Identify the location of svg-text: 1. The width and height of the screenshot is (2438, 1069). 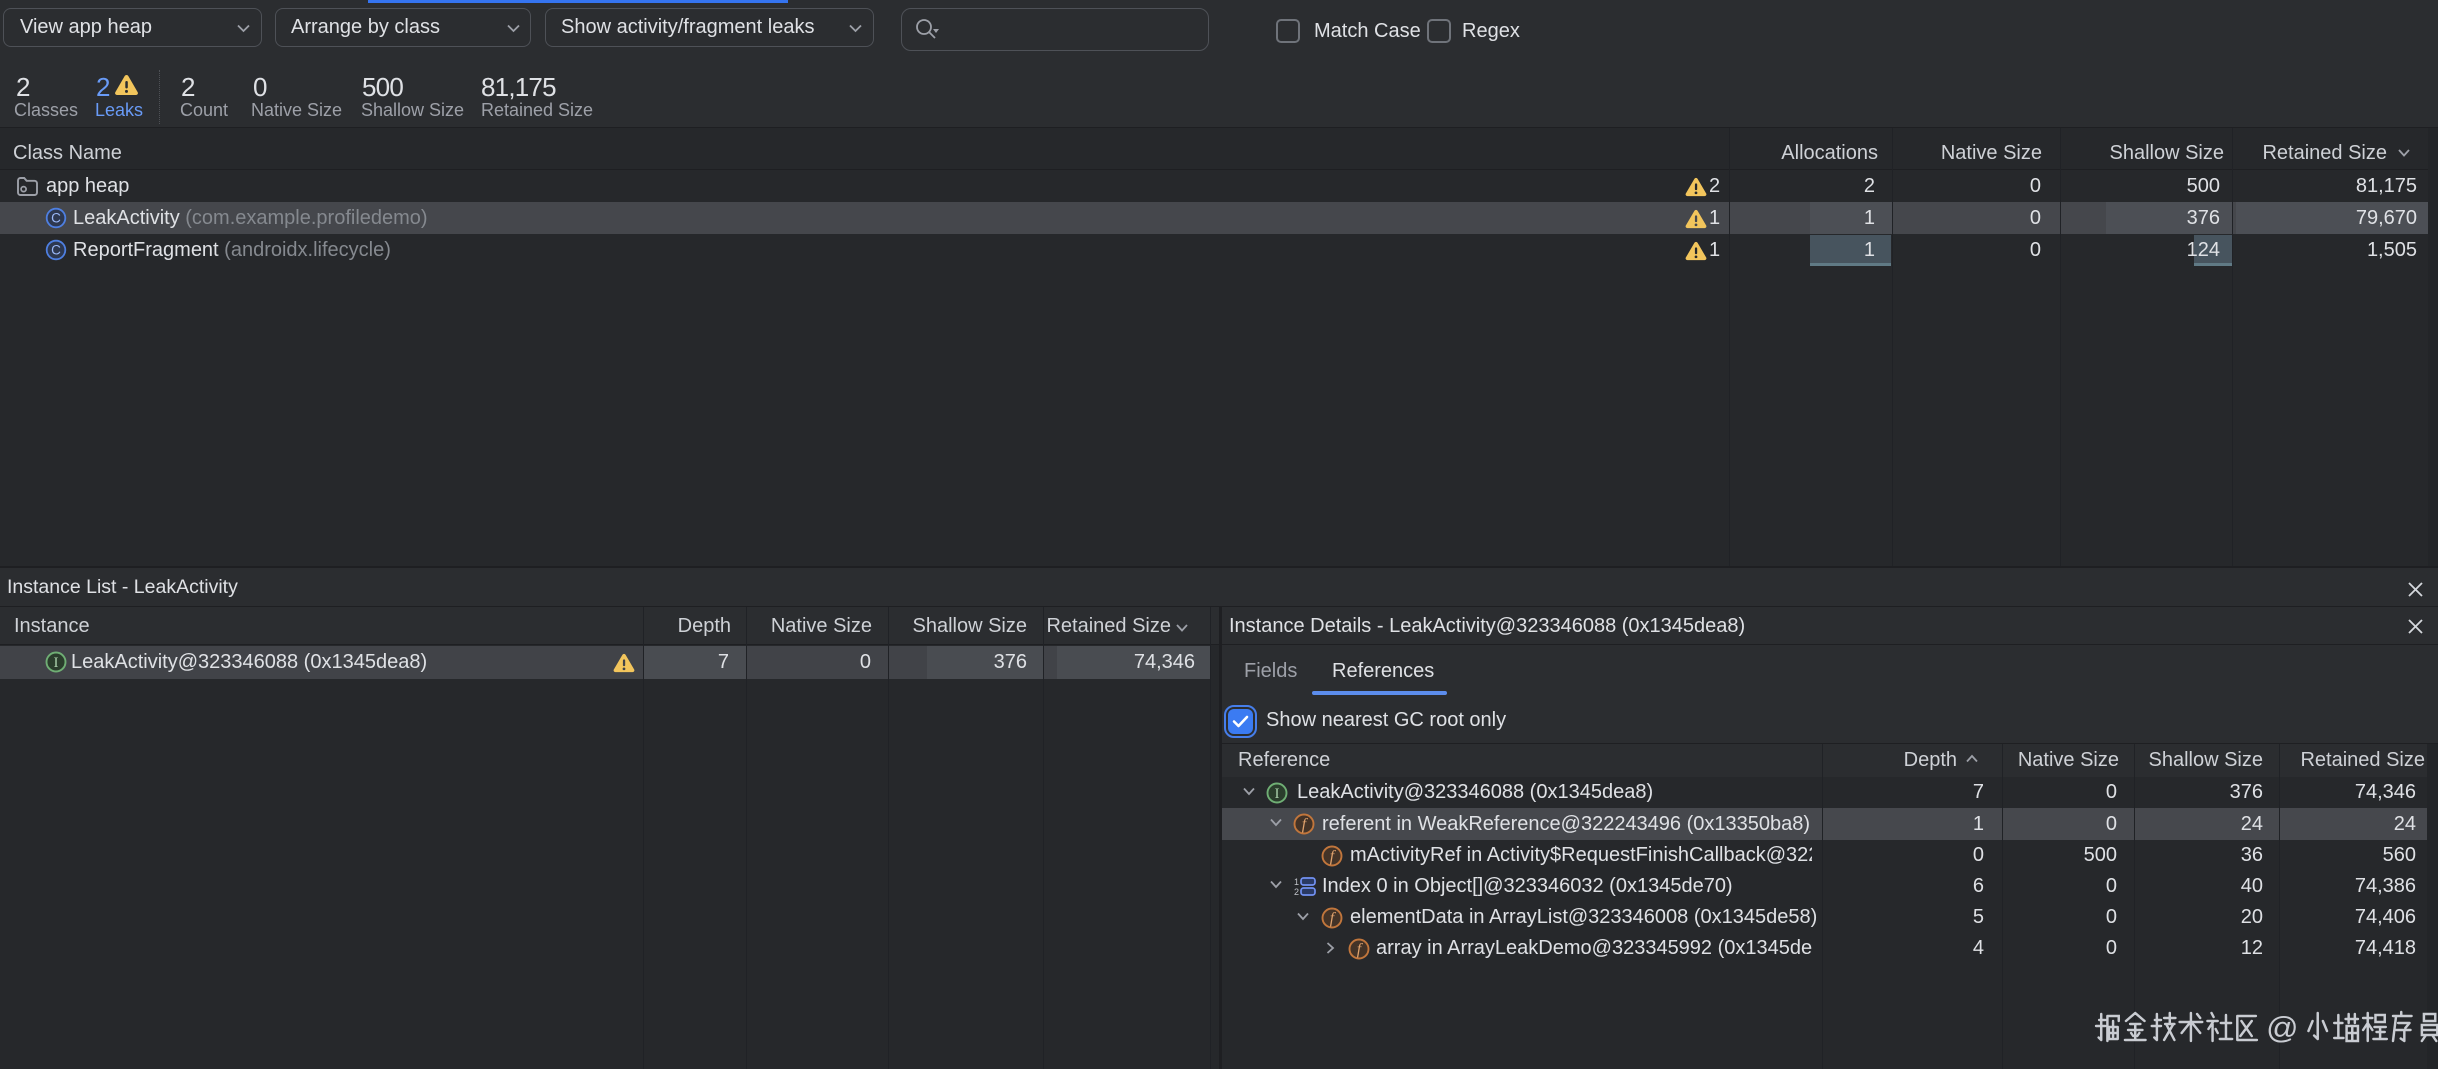
(1296, 882).